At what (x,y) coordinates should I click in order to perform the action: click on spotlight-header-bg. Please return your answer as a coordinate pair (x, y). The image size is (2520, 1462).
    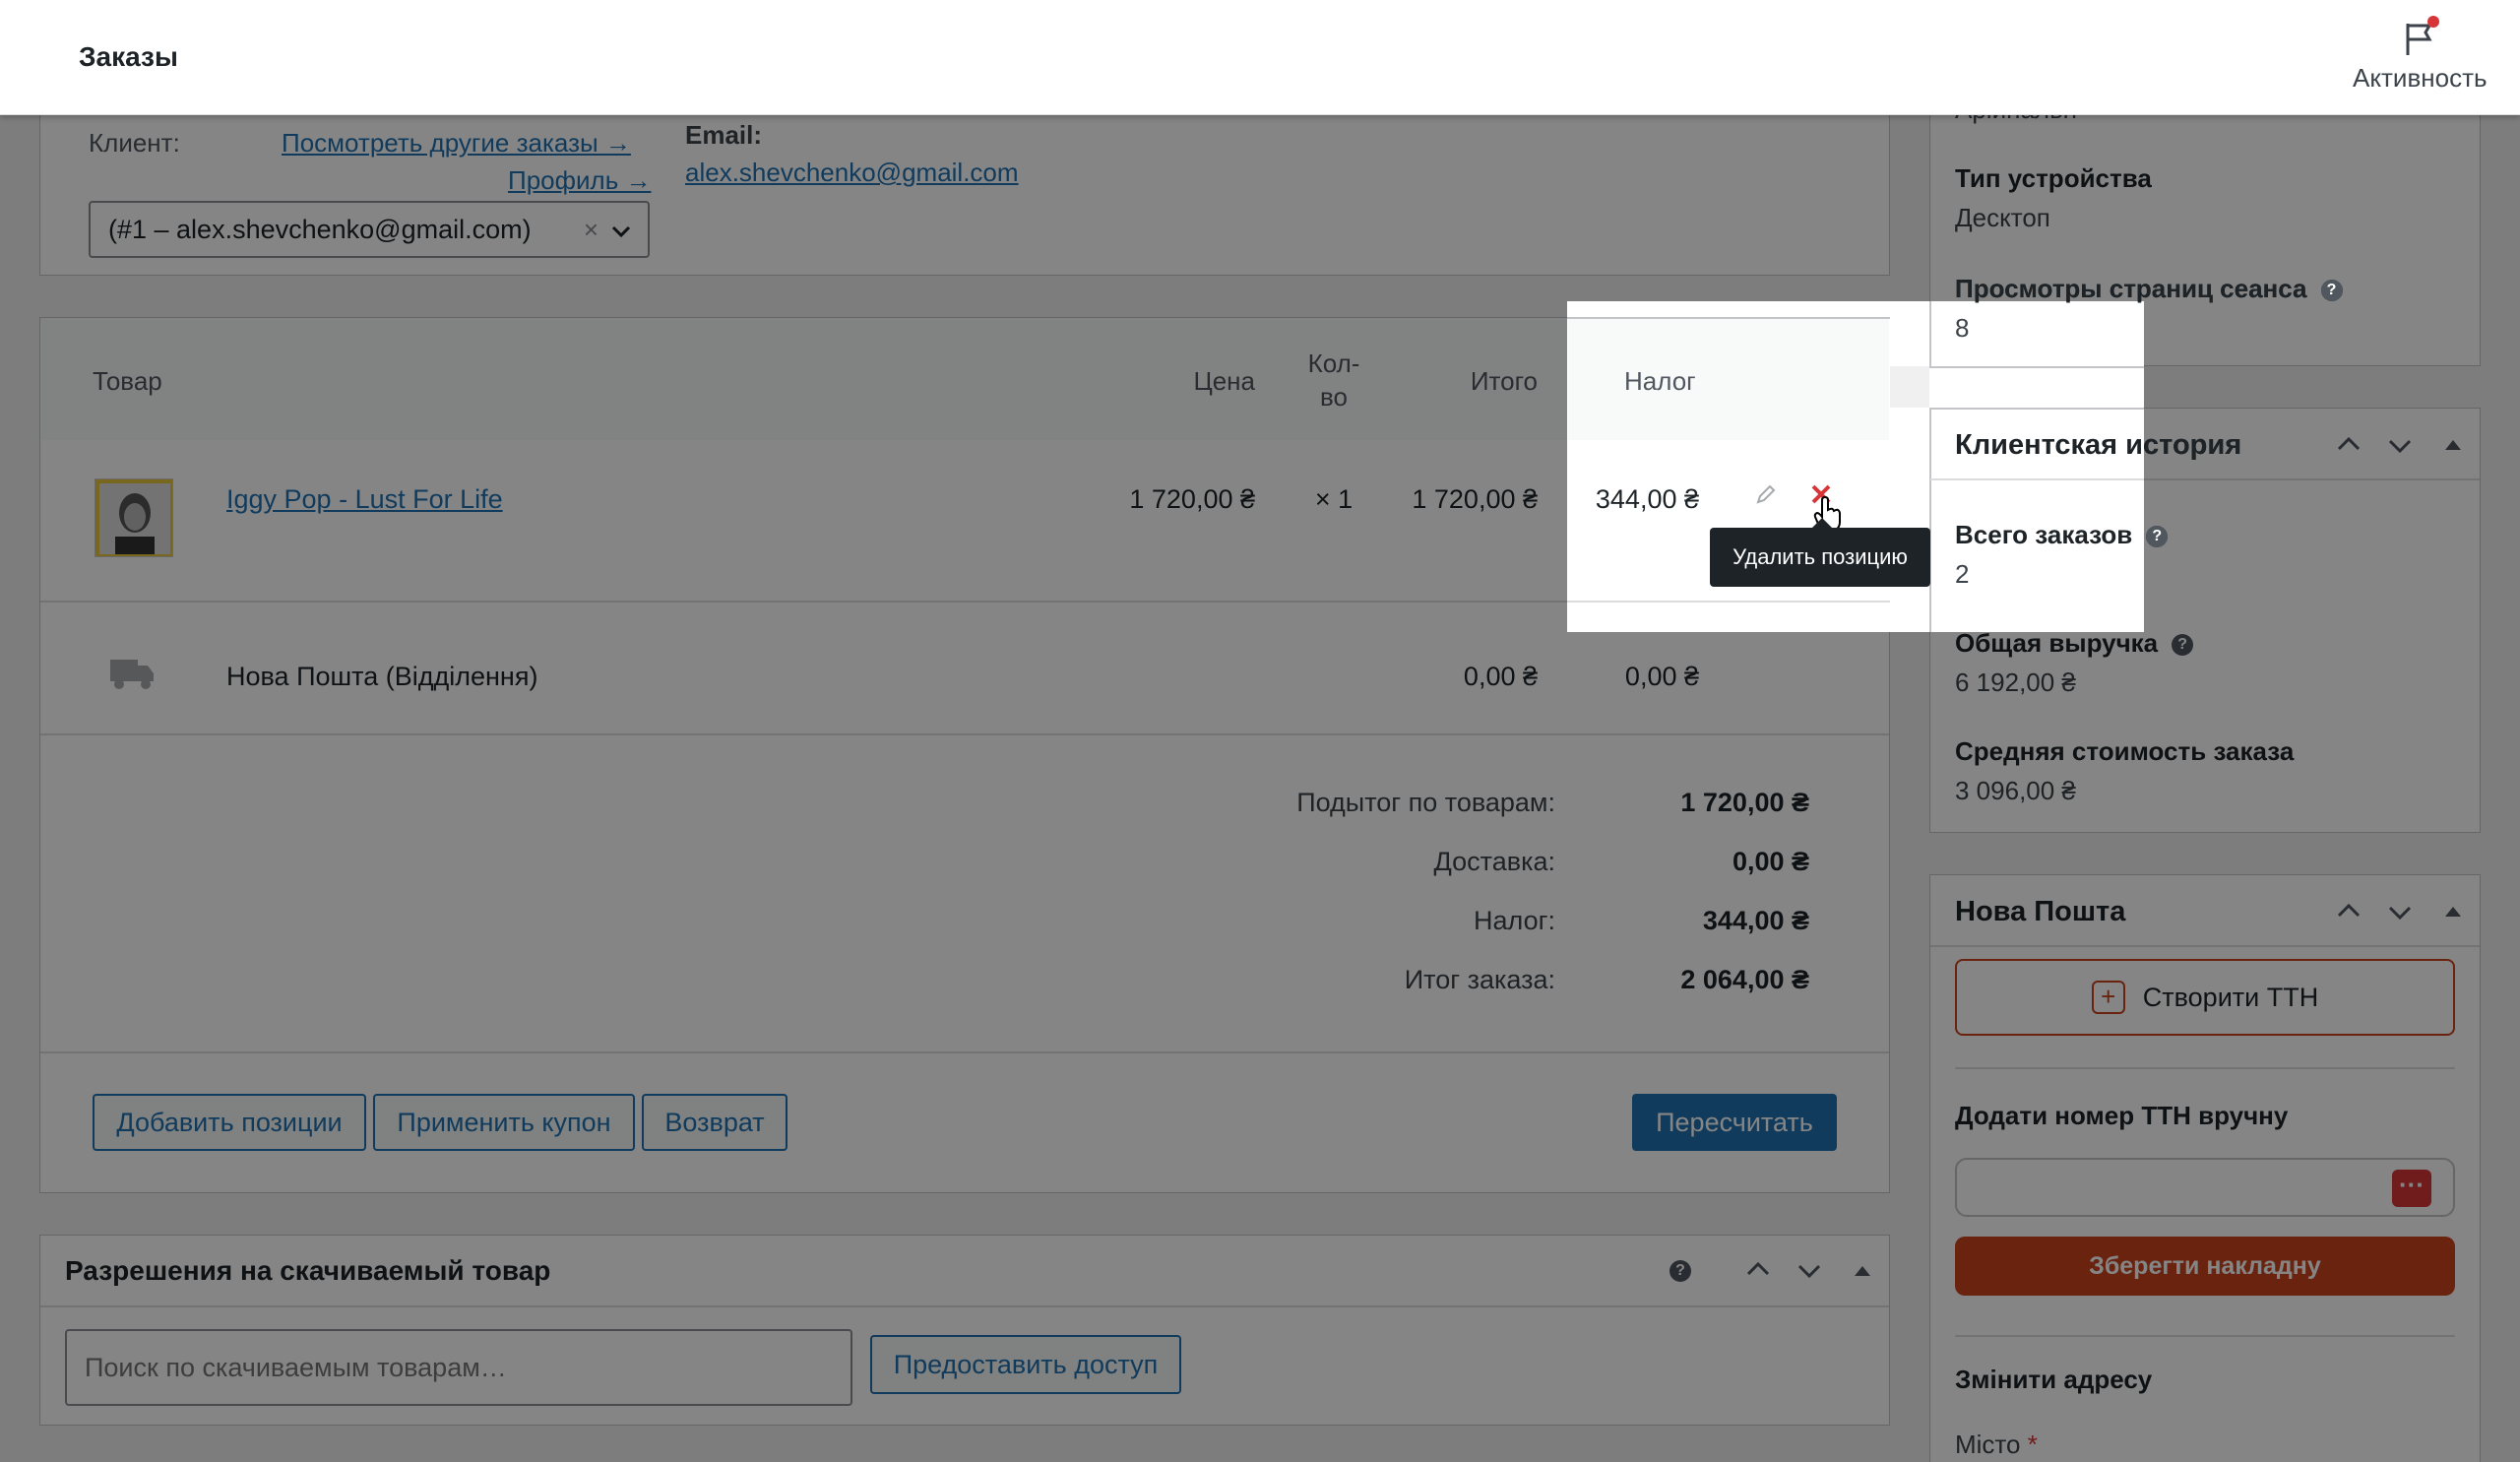
    Looking at the image, I should click on (1728, 379).